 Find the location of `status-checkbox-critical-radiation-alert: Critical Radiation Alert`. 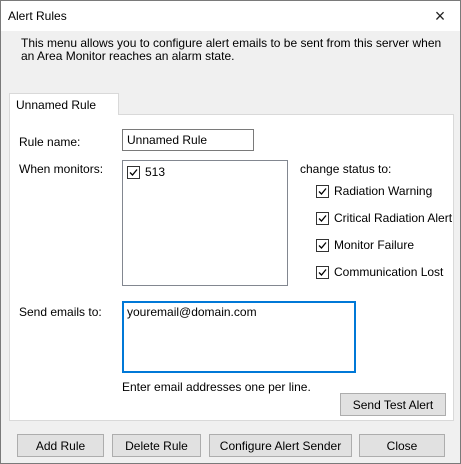

status-checkbox-critical-radiation-alert: Critical Radiation Alert is located at coordinates (384, 218).